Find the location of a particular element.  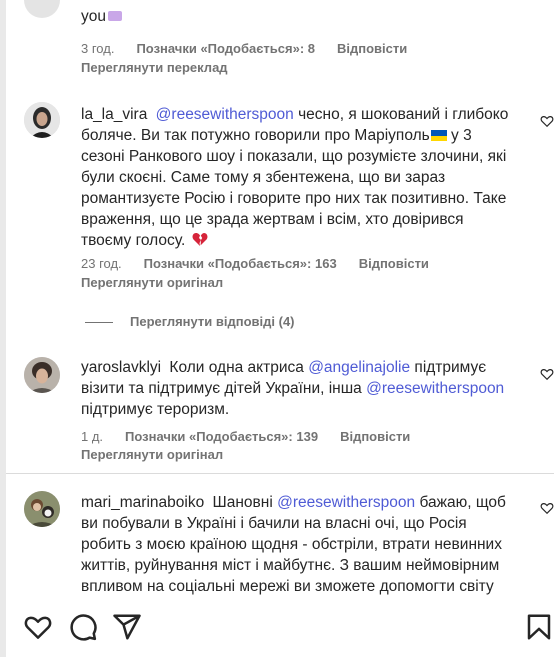

heart-icon is located at coordinates (38, 627).